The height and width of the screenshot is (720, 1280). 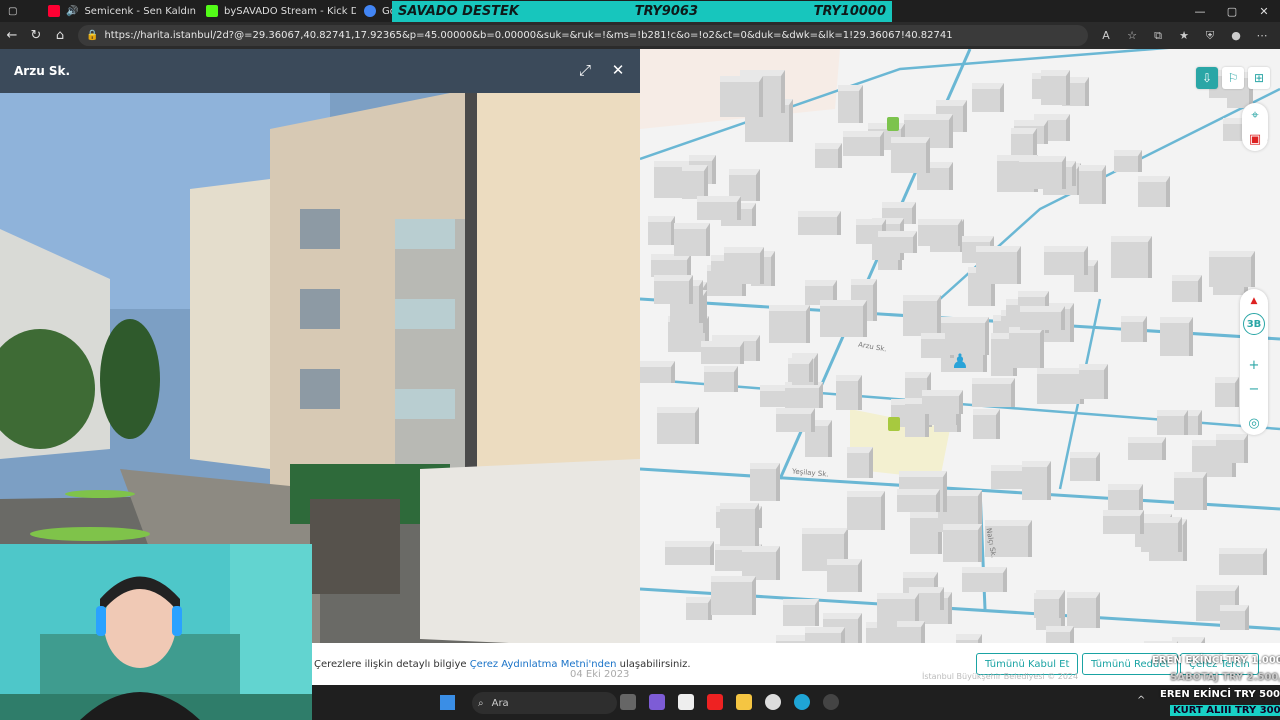 What do you see at coordinates (657, 702) in the screenshot?
I see `copilot-icon` at bounding box center [657, 702].